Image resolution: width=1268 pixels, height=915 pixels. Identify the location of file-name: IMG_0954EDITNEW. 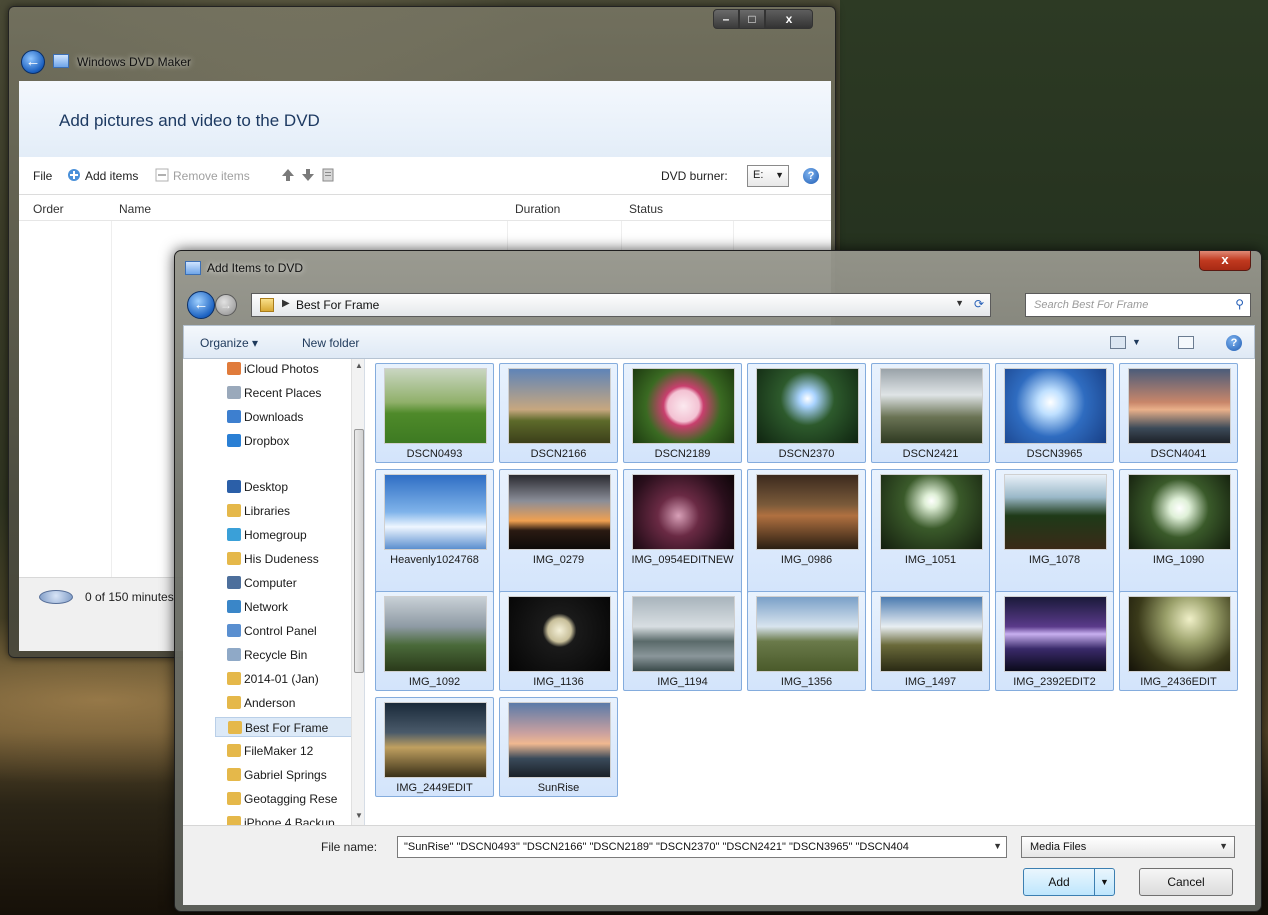
(682, 560).